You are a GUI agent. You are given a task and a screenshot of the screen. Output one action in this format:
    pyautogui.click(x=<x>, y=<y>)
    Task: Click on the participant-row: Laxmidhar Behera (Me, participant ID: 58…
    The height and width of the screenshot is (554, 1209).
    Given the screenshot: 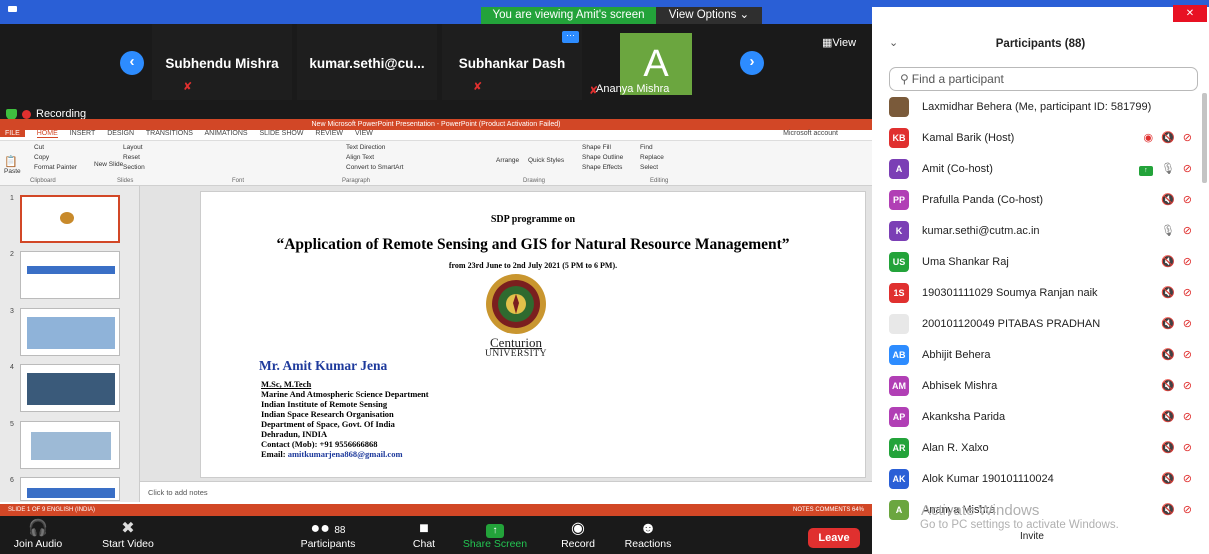 What is the action you would take?
    pyautogui.click(x=1037, y=108)
    